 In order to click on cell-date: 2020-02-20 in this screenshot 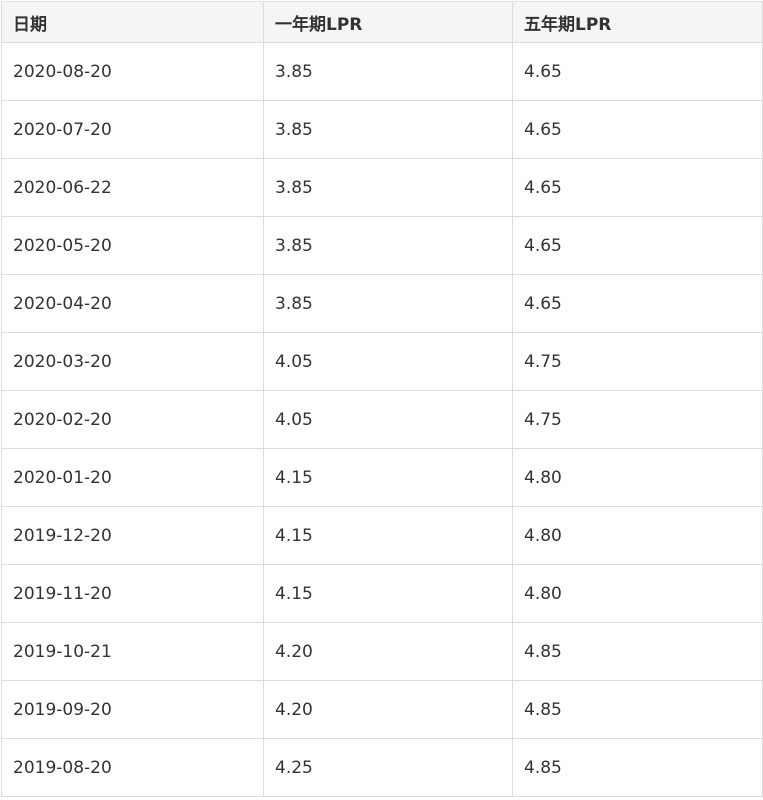, I will do `click(132, 419)`.